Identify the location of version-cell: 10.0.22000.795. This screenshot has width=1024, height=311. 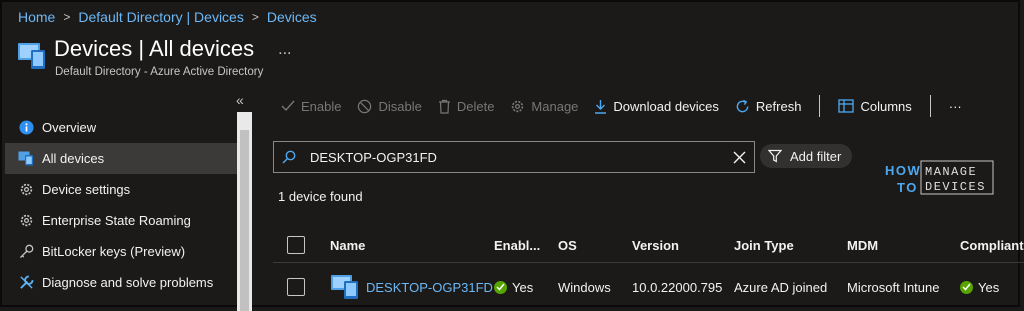
(677, 287).